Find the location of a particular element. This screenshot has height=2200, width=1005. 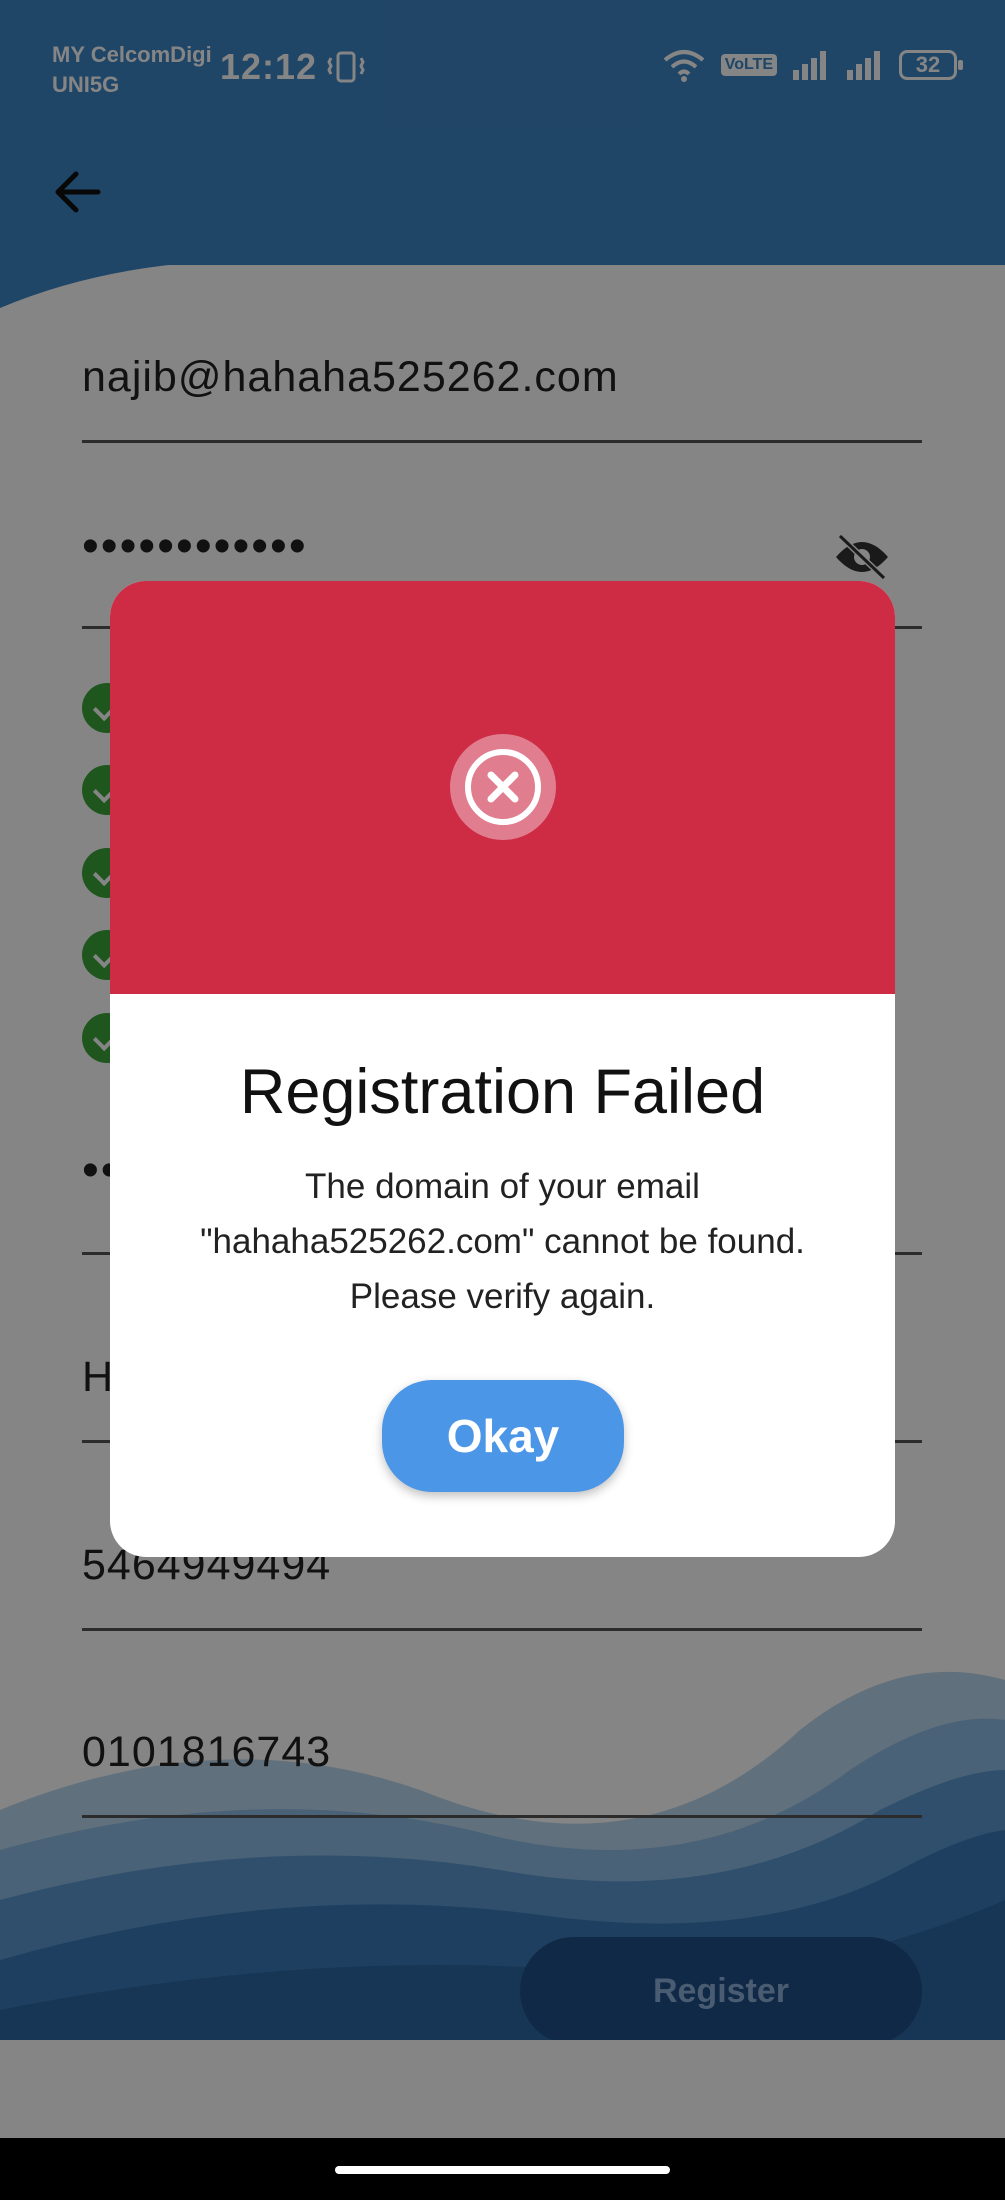

okay-button: Okay is located at coordinates (503, 1436).